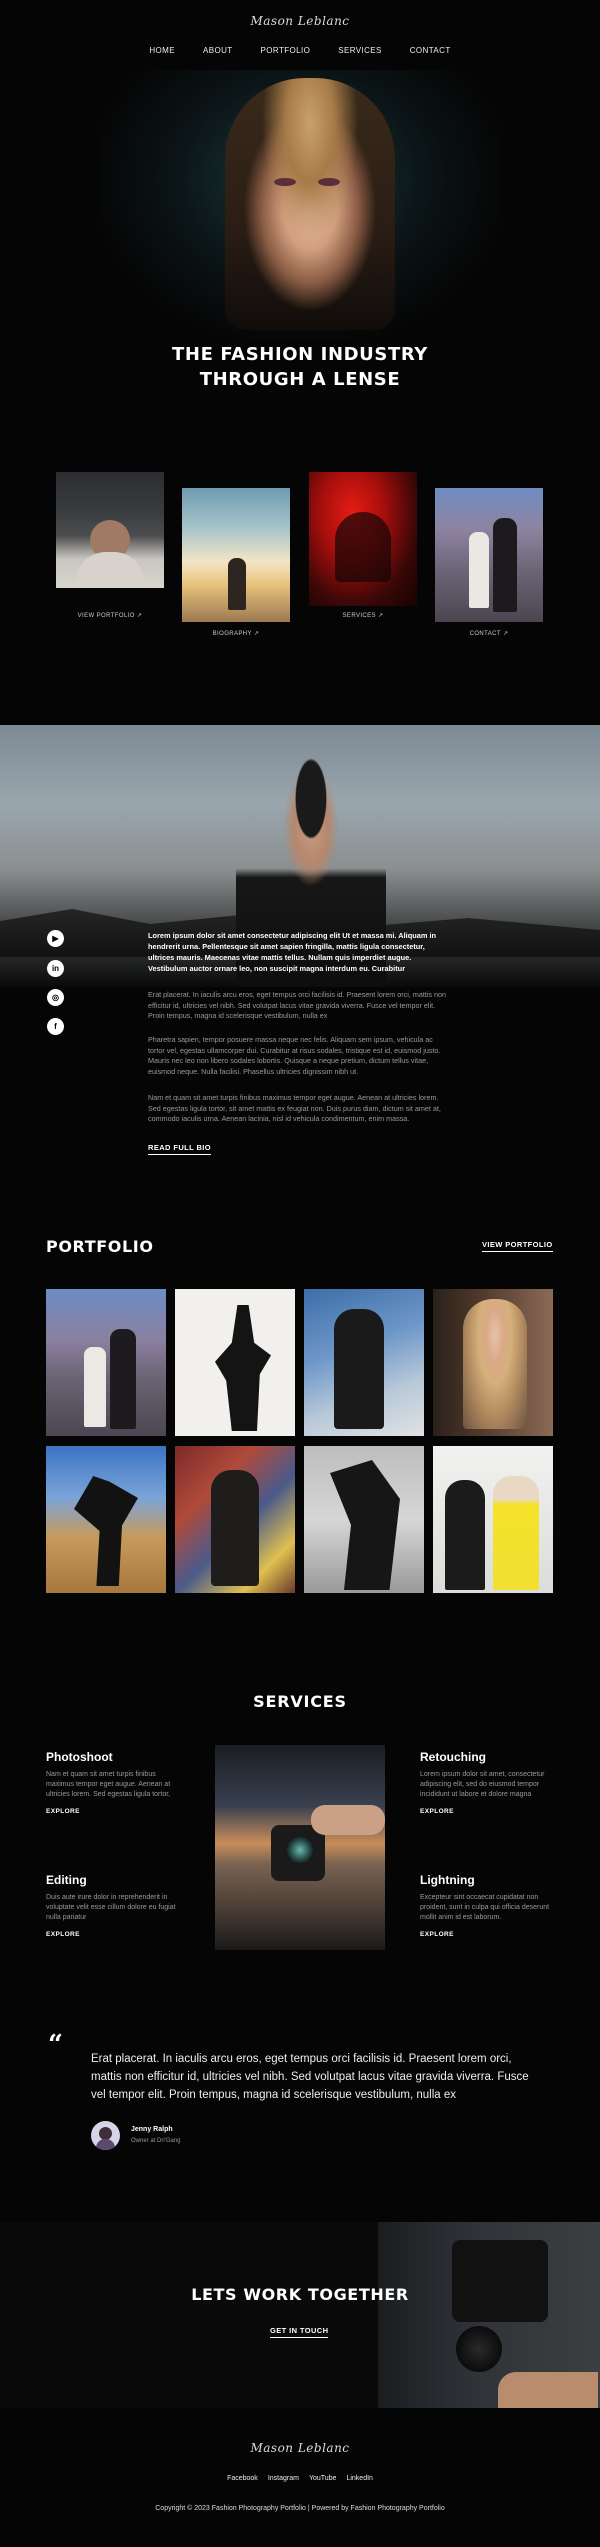  What do you see at coordinates (156, 2141) in the screenshot?
I see `testimonial-role: Owner at Dri'Gang` at bounding box center [156, 2141].